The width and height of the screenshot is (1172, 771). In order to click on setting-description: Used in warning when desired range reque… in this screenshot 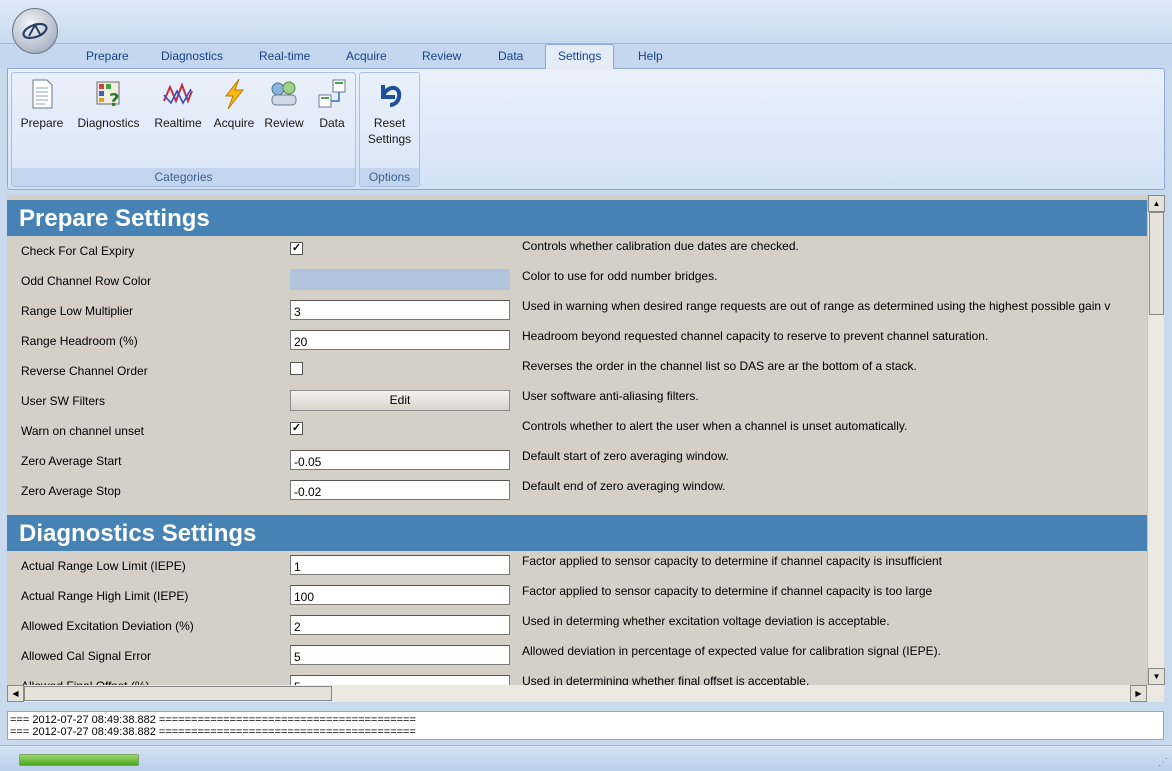, I will do `click(816, 306)`.